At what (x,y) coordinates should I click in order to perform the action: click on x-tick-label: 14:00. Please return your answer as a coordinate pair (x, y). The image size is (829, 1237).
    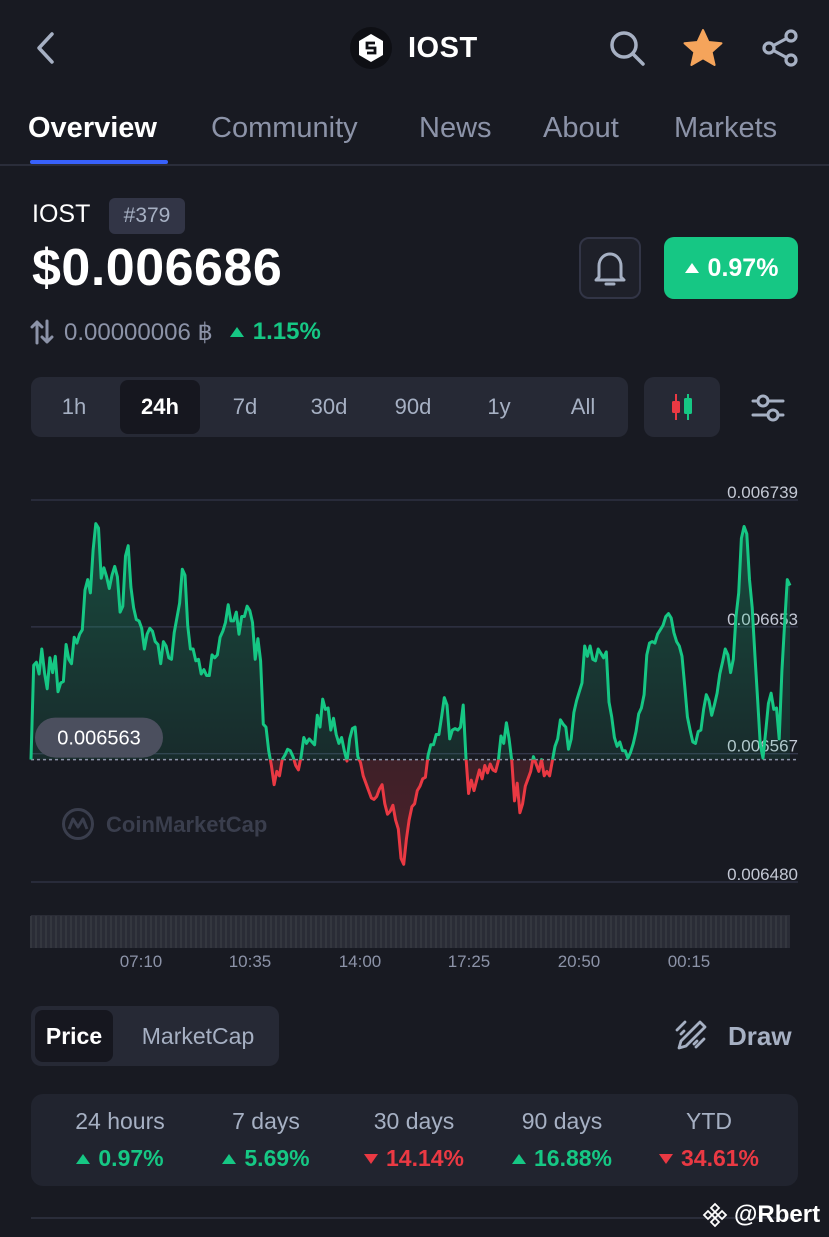
    Looking at the image, I should click on (360, 961).